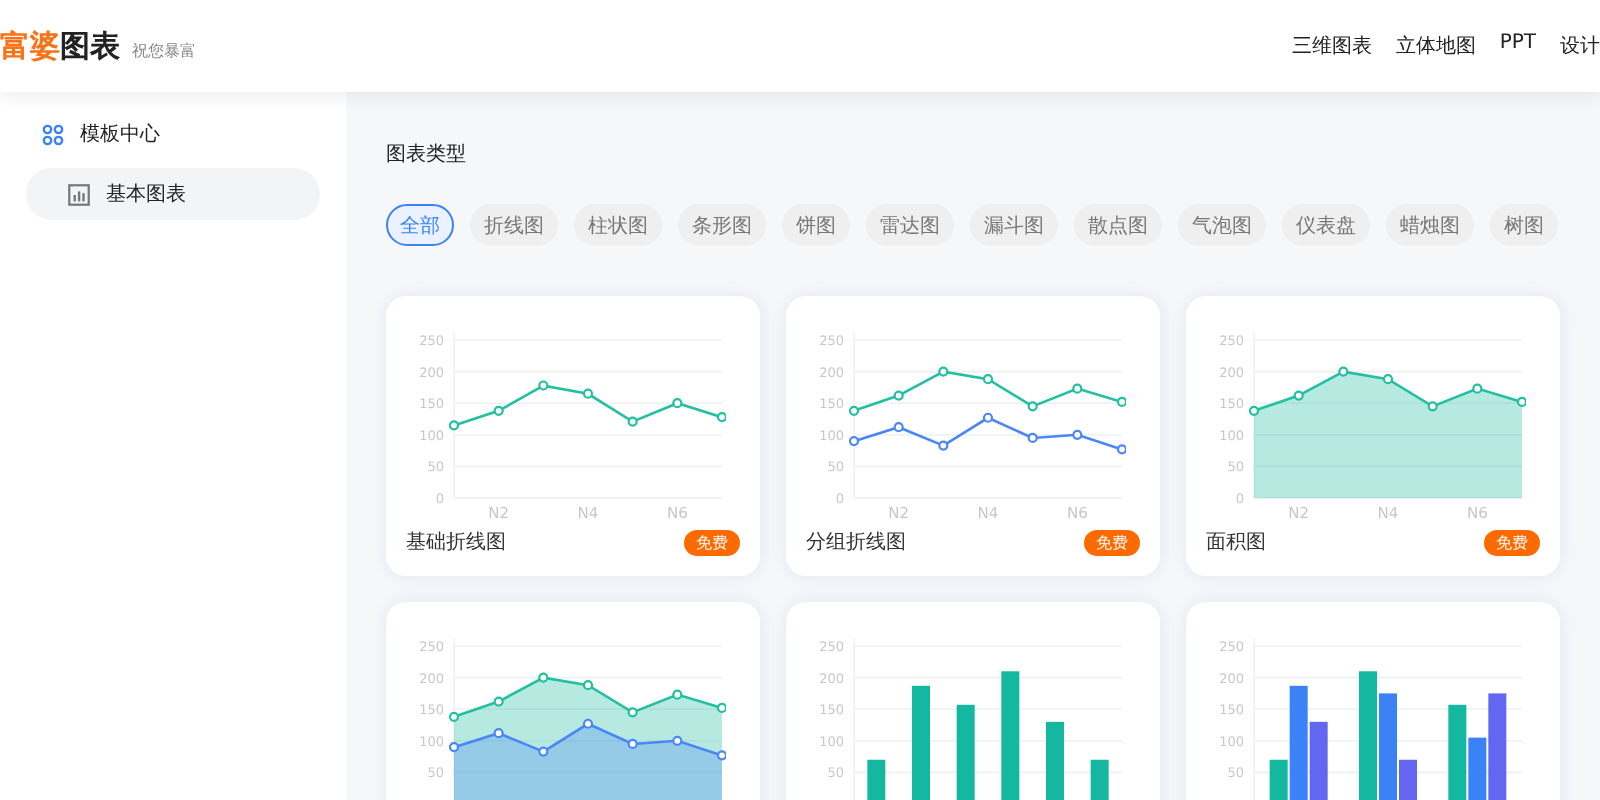  I want to click on four-circles-icon, so click(53, 134).